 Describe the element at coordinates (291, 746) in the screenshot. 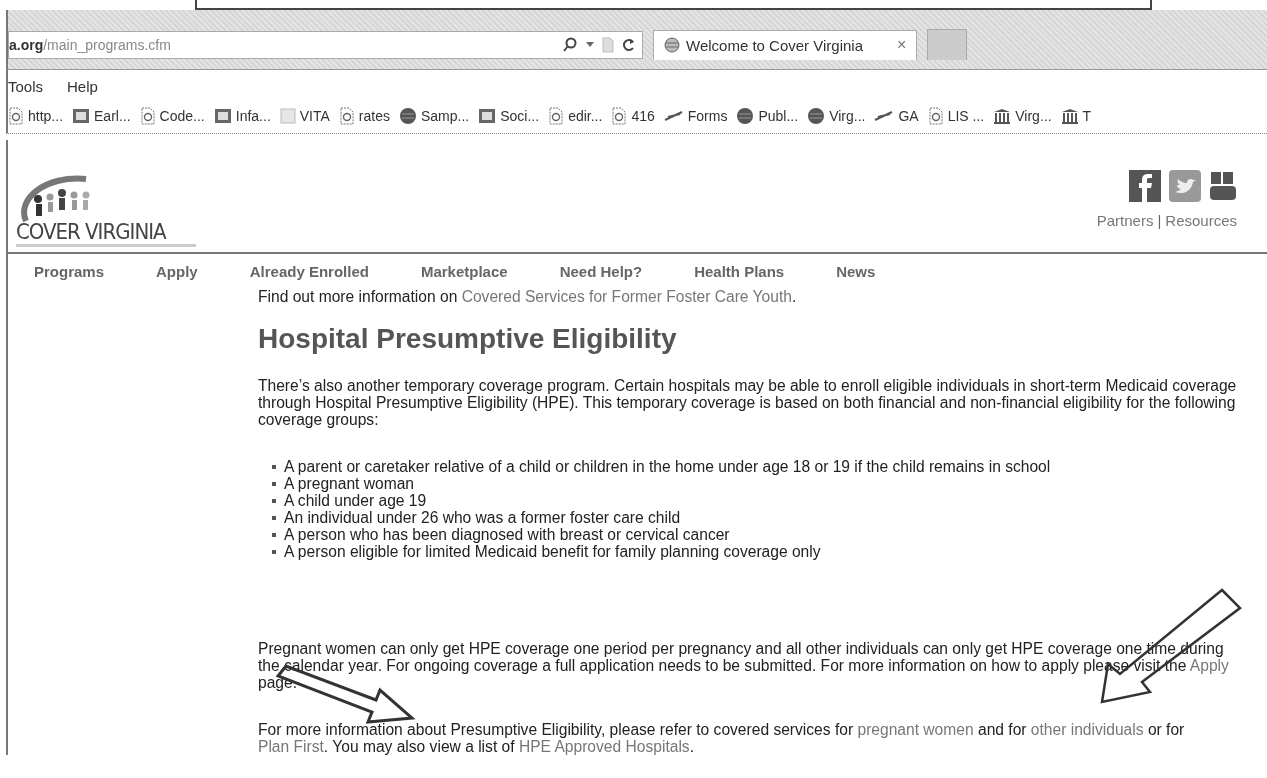

I see `text-link: Plan First` at that location.